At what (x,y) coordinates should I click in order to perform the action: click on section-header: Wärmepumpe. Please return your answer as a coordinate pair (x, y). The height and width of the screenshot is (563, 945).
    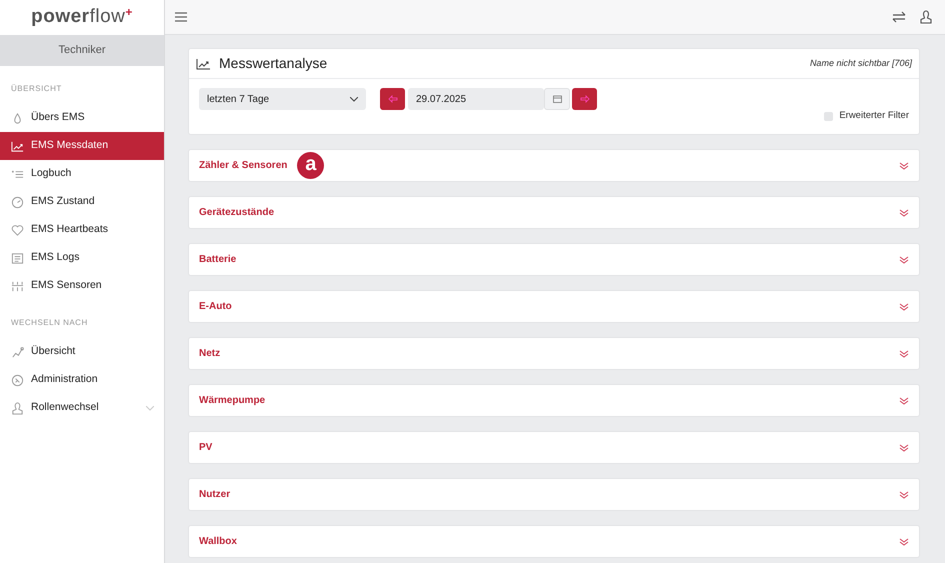
    Looking at the image, I should click on (554, 400).